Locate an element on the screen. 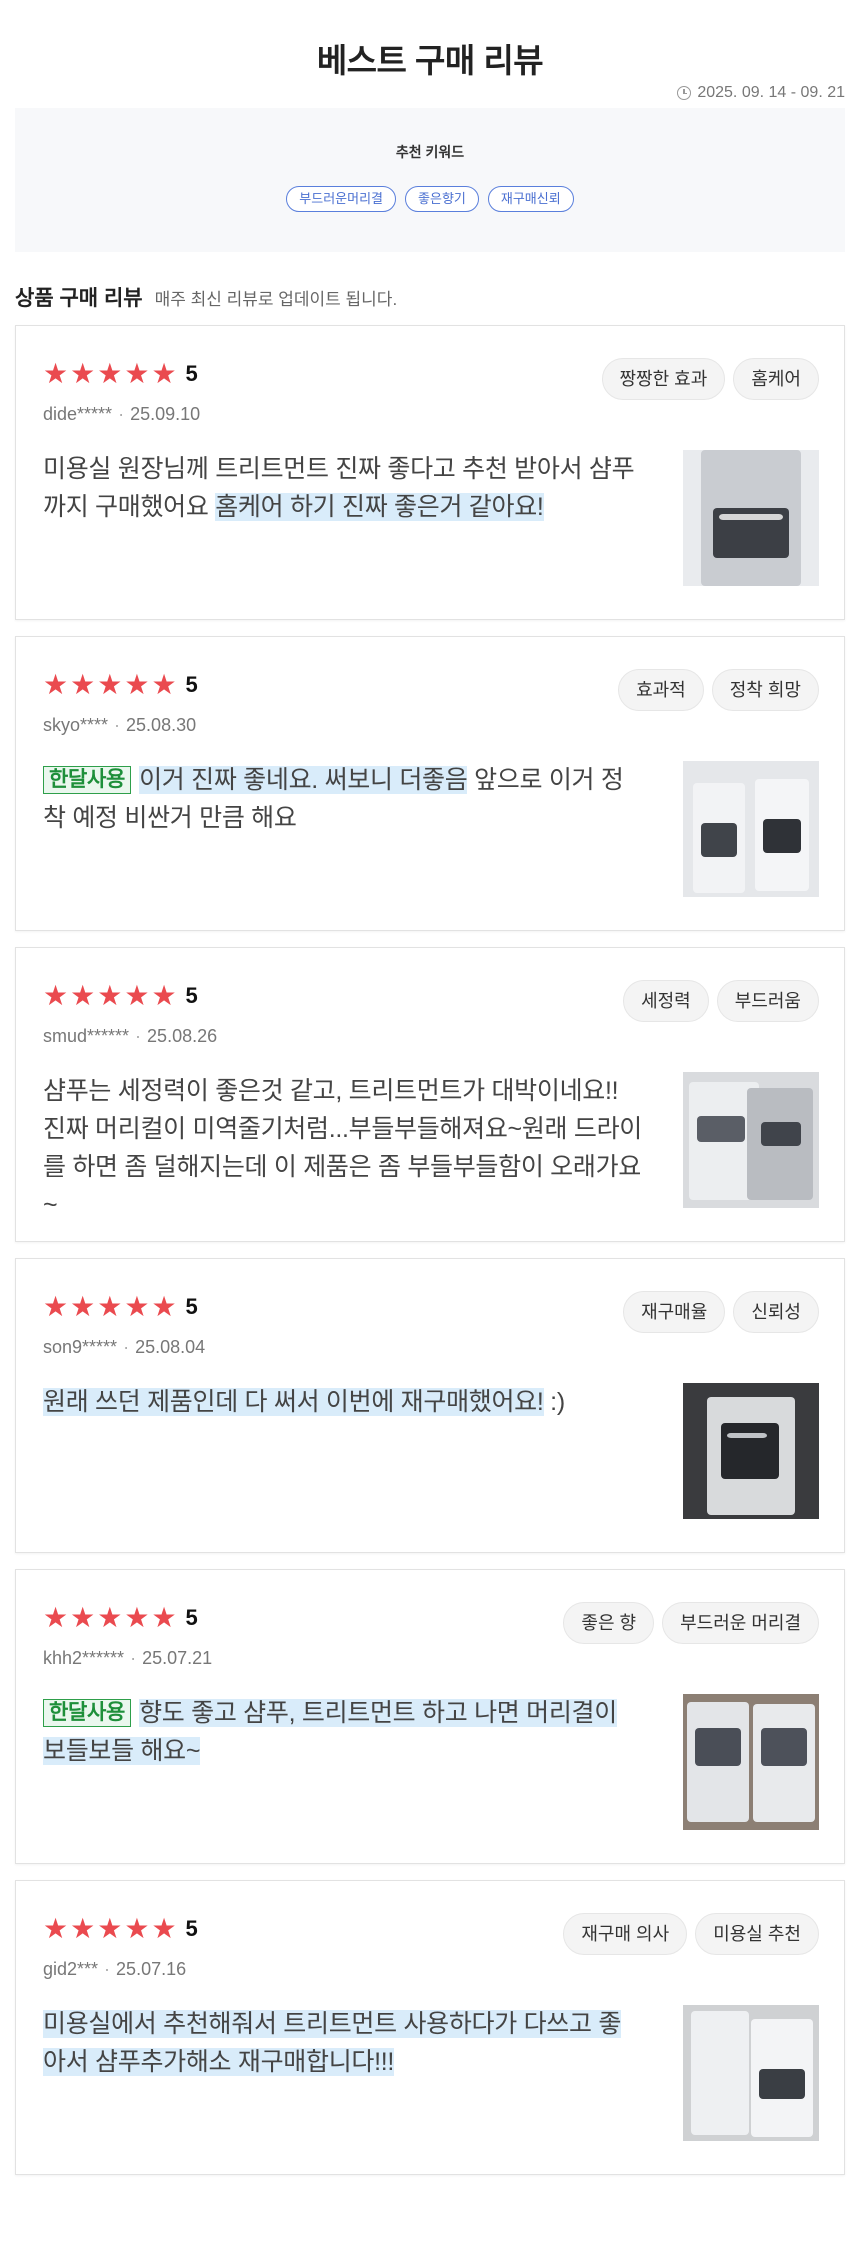 Image resolution: width=860 pixels, height=2241 pixels. keywords-title: 추천 키워드 is located at coordinates (430, 152).